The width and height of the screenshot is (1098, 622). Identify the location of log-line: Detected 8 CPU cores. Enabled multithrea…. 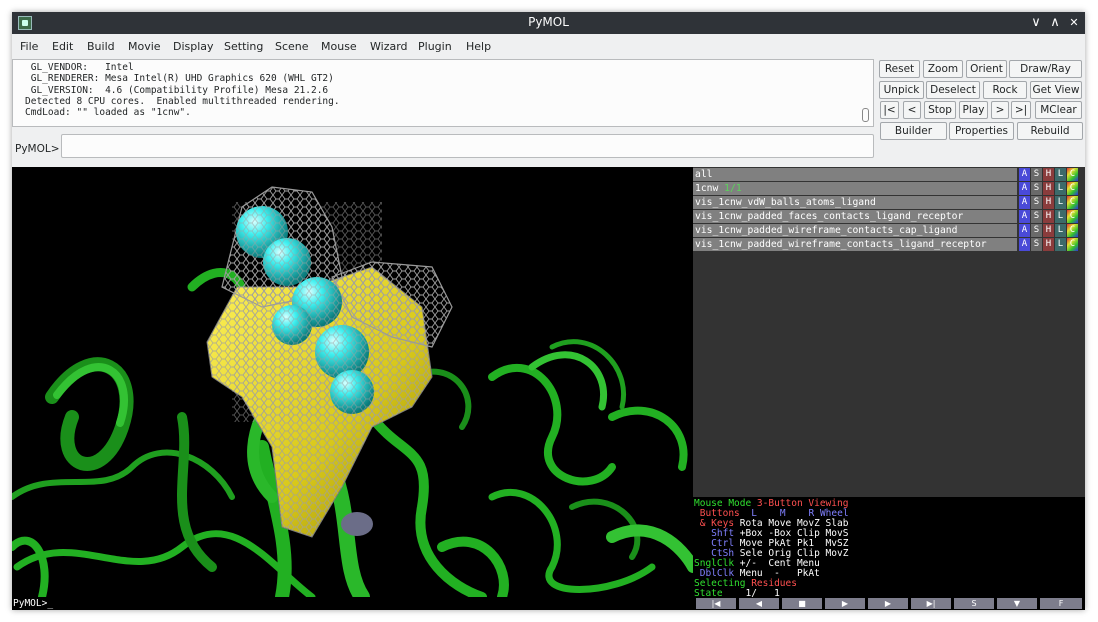
(182, 101).